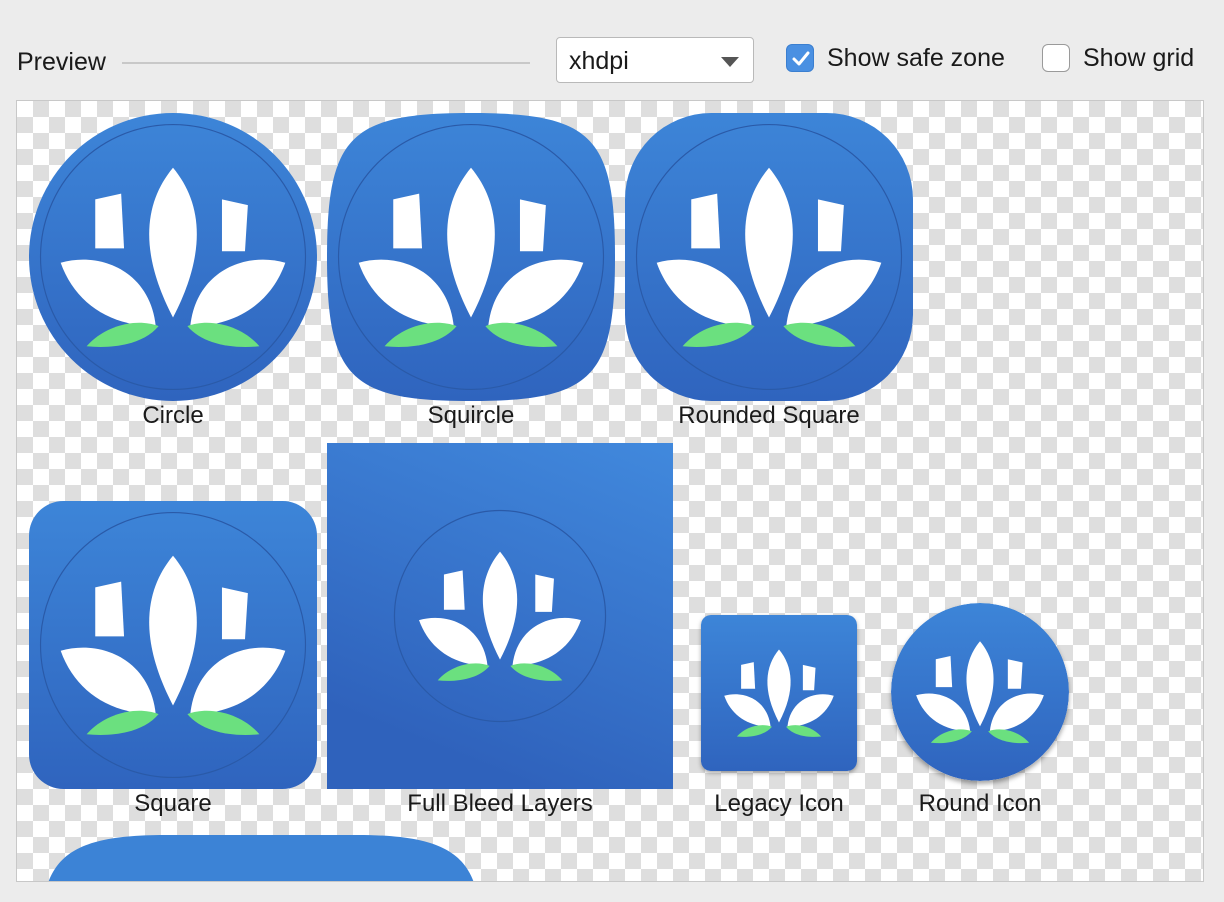 This screenshot has width=1224, height=902. I want to click on density-select: xhdpi, so click(655, 60).